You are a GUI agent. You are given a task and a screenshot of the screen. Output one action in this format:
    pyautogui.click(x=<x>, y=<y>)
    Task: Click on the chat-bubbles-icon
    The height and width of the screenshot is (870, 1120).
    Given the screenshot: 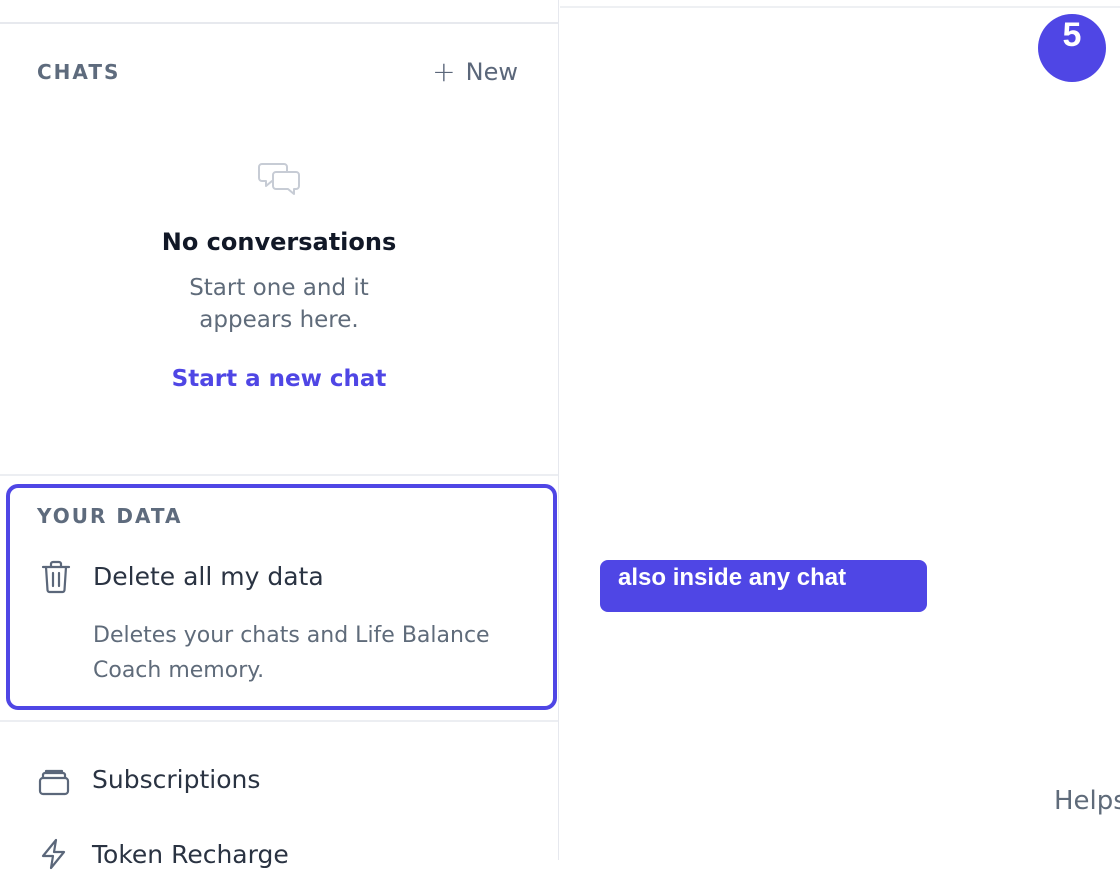 What is the action you would take?
    pyautogui.click(x=279, y=179)
    